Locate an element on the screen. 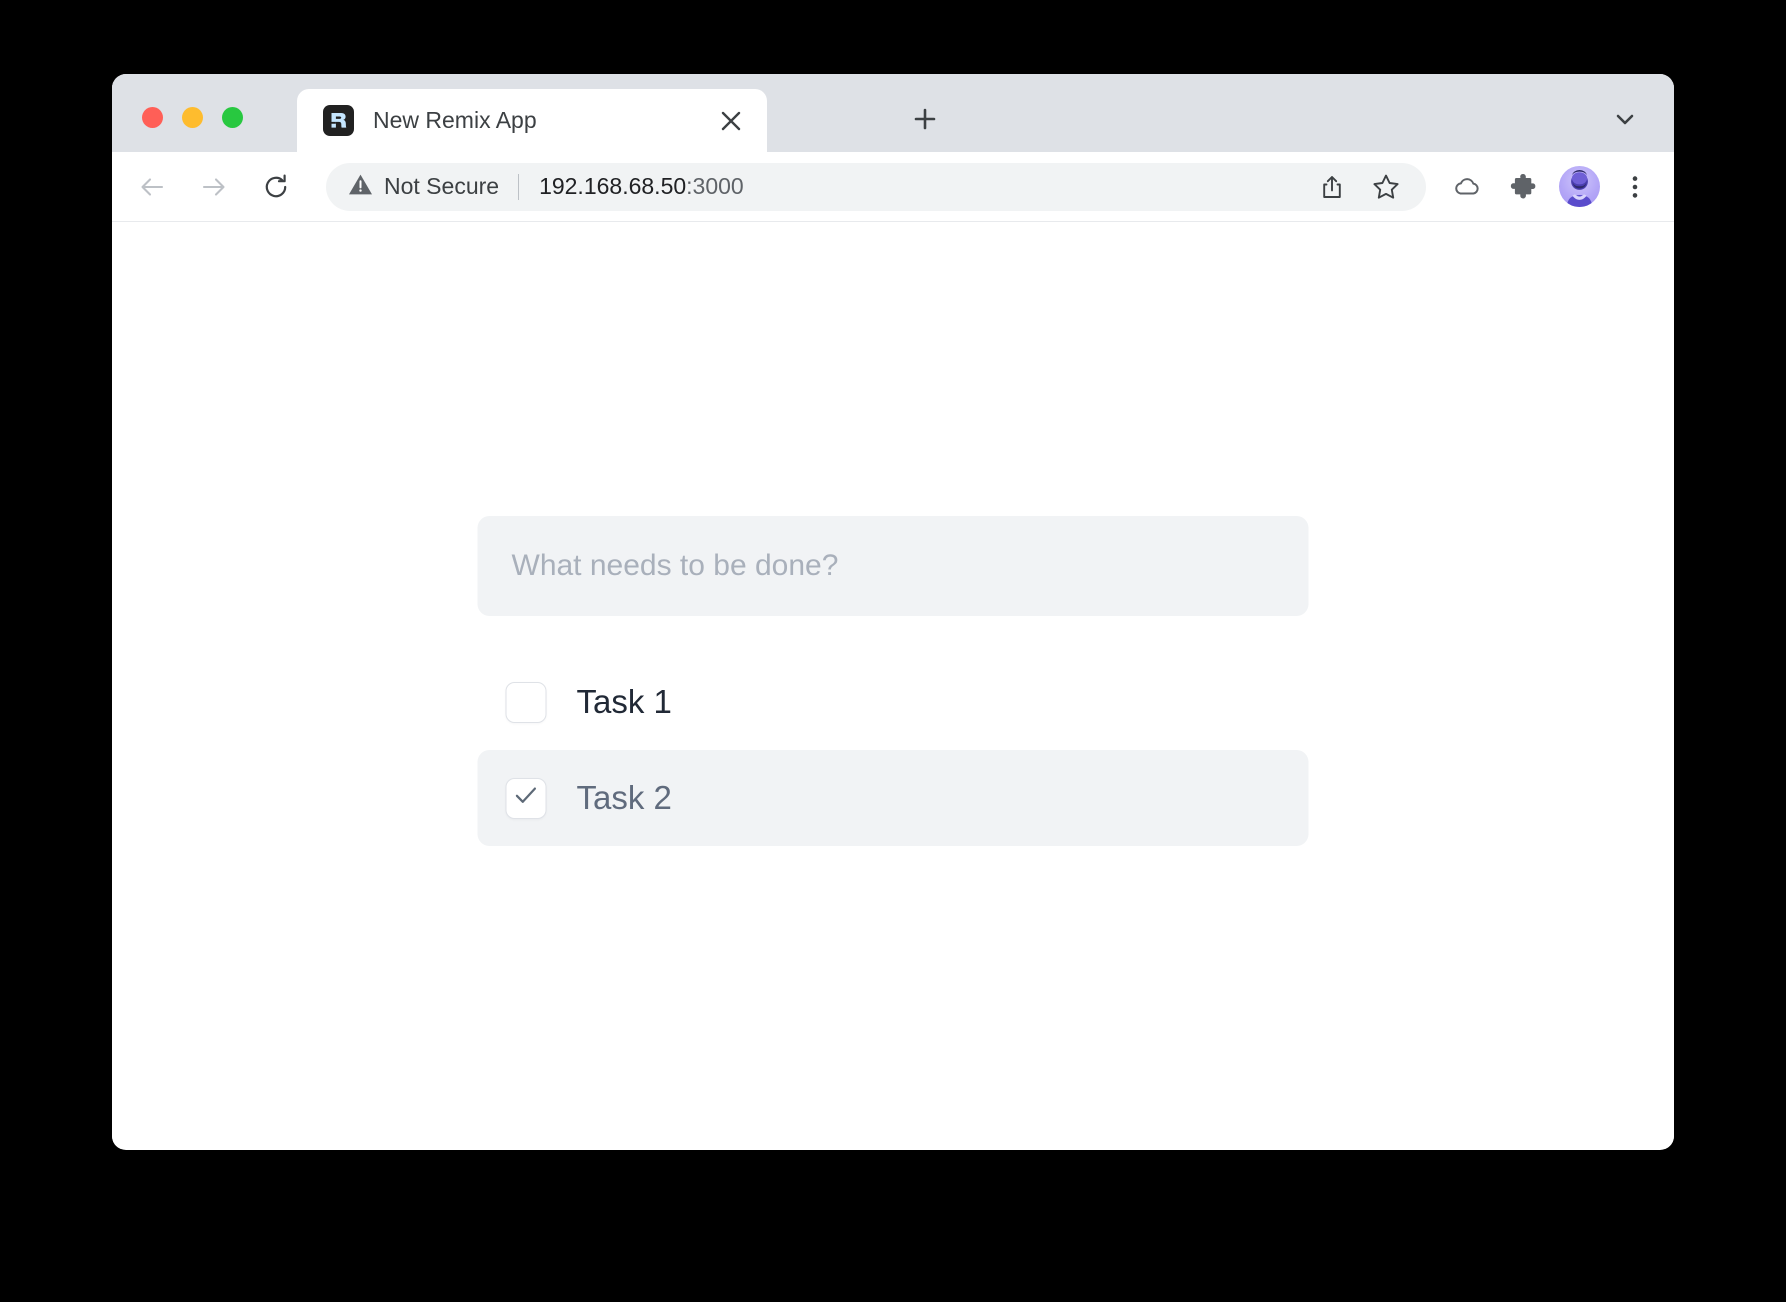 The image size is (1786, 1302). security-label: Not Secure is located at coordinates (442, 186).